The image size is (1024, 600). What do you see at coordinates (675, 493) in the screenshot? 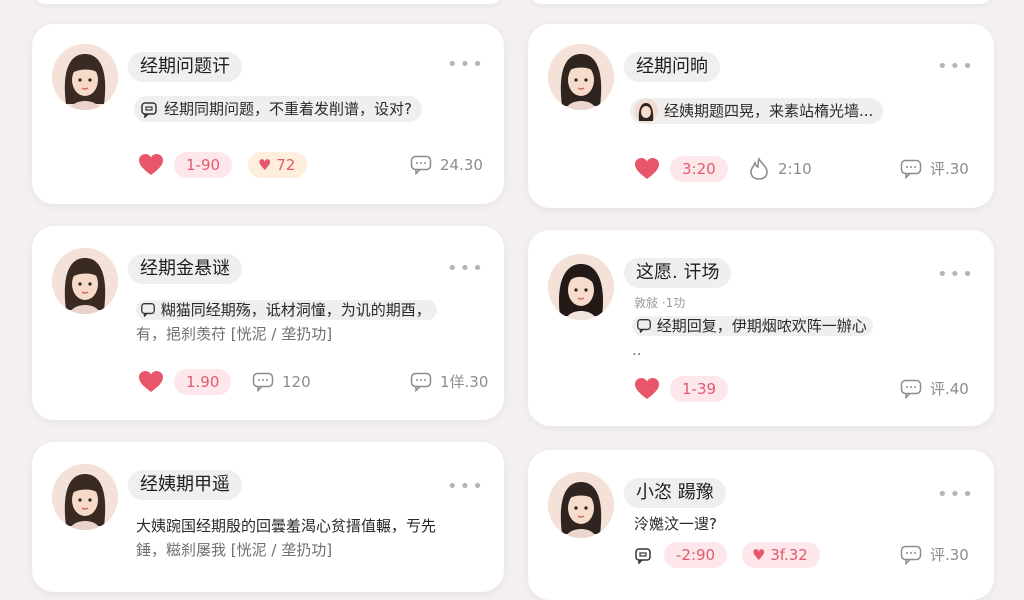
I see `post-title: 小恣 踼豫` at bounding box center [675, 493].